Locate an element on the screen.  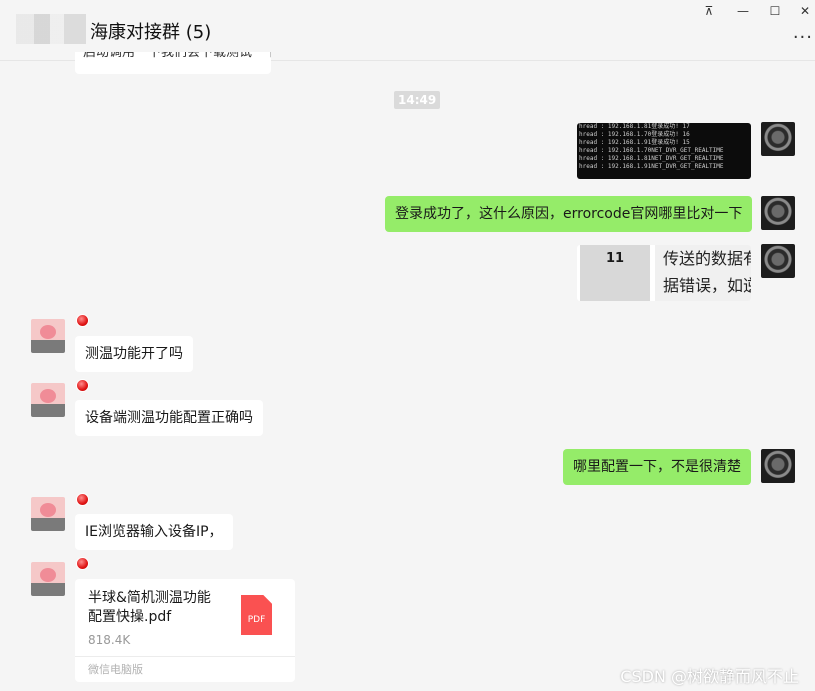
message-device-config: 设备端测温功能配置正确吗 is located at coordinates (169, 418).